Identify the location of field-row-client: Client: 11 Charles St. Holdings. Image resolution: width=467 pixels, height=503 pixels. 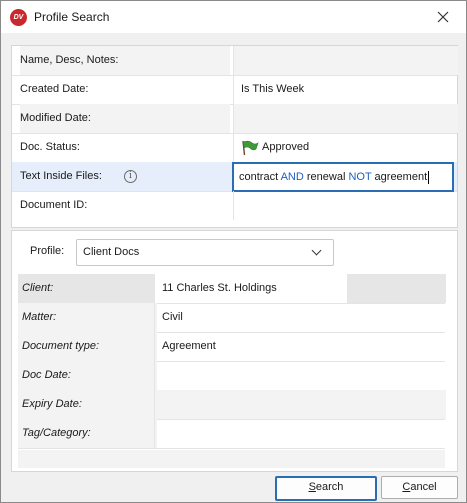
(232, 289).